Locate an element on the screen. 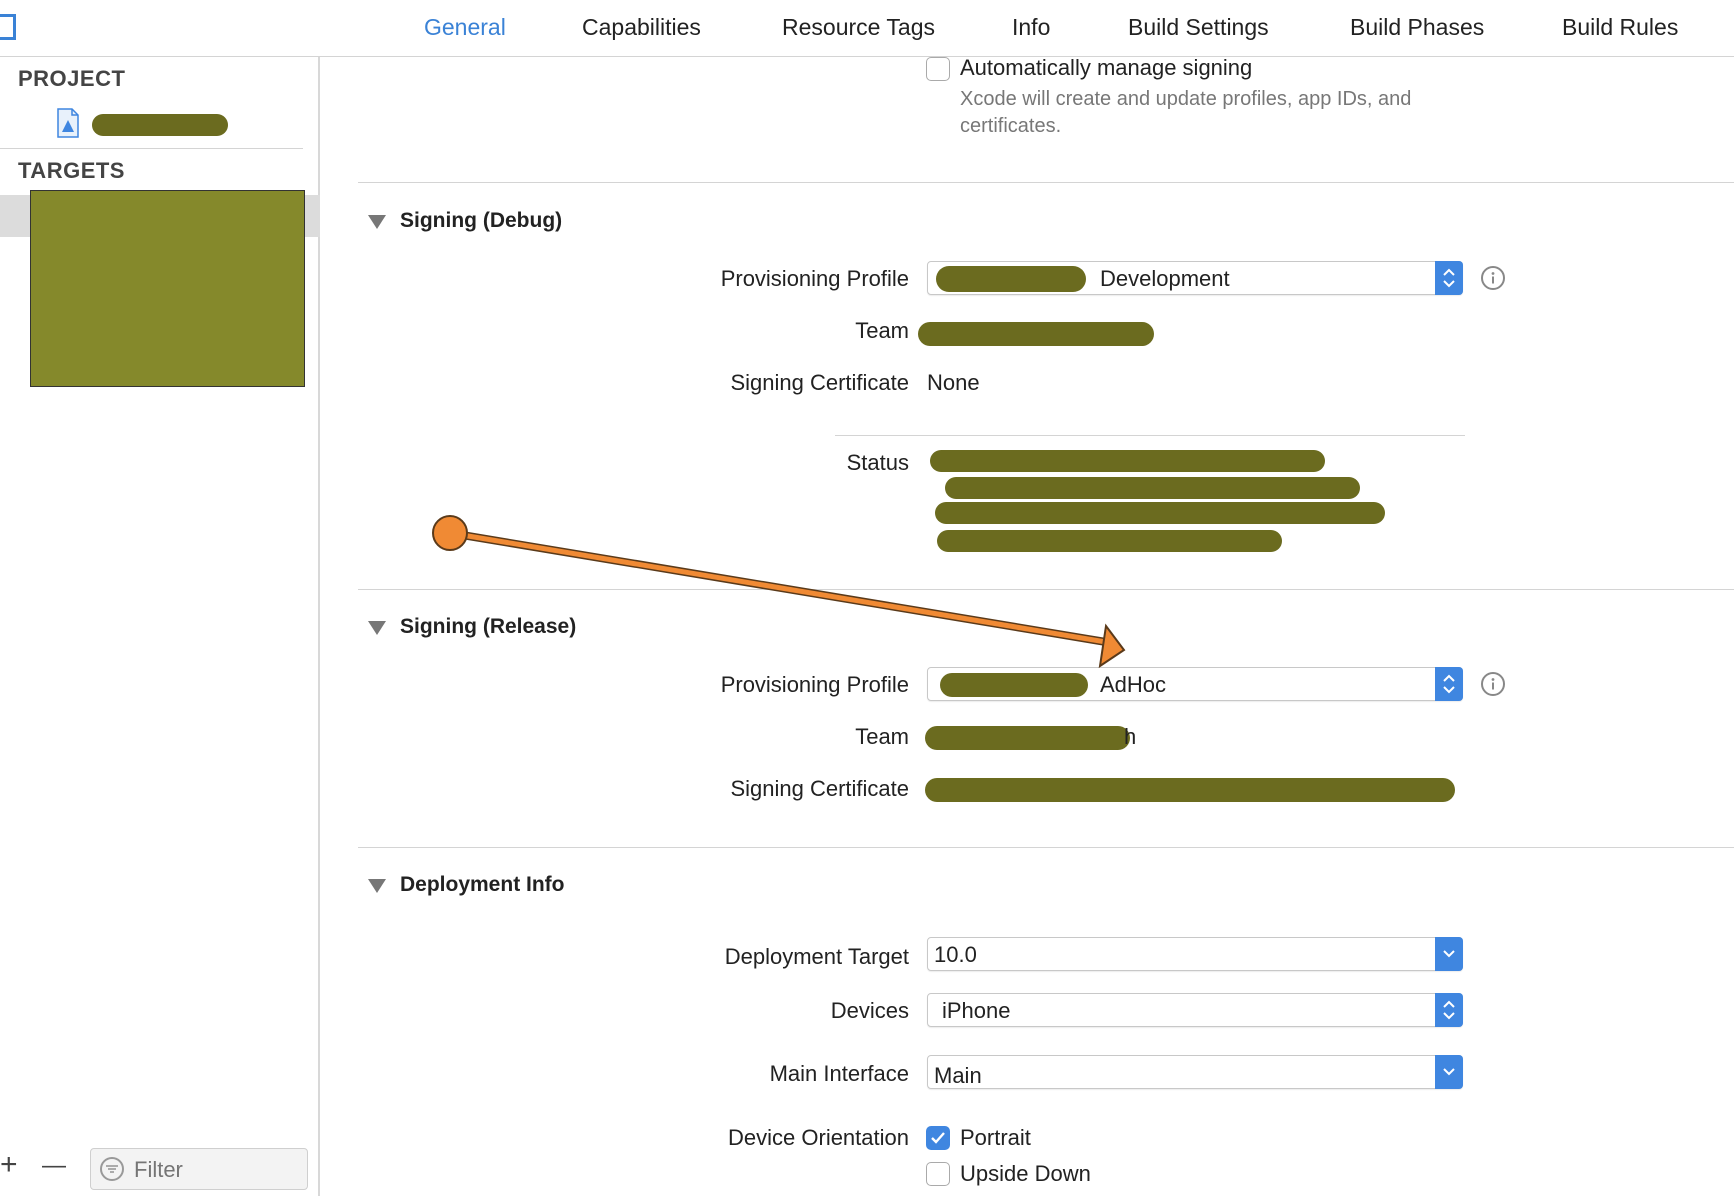  deployment-target-label: Deployment Target is located at coordinates (816, 956).